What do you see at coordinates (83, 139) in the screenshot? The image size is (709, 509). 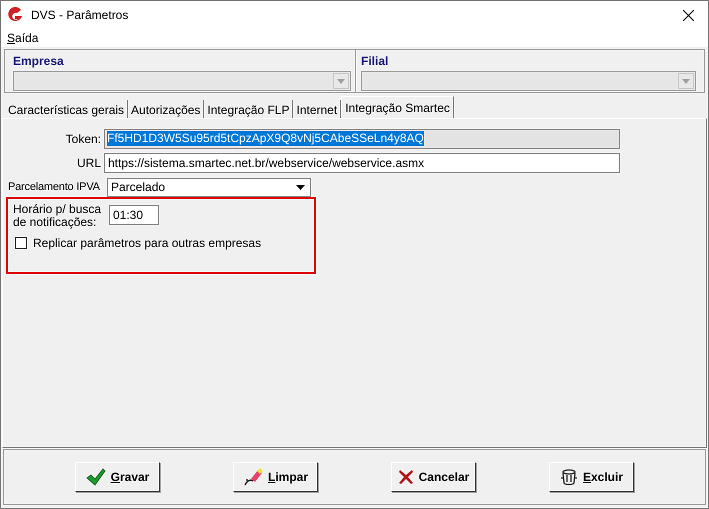 I see `token-label: Token:` at bounding box center [83, 139].